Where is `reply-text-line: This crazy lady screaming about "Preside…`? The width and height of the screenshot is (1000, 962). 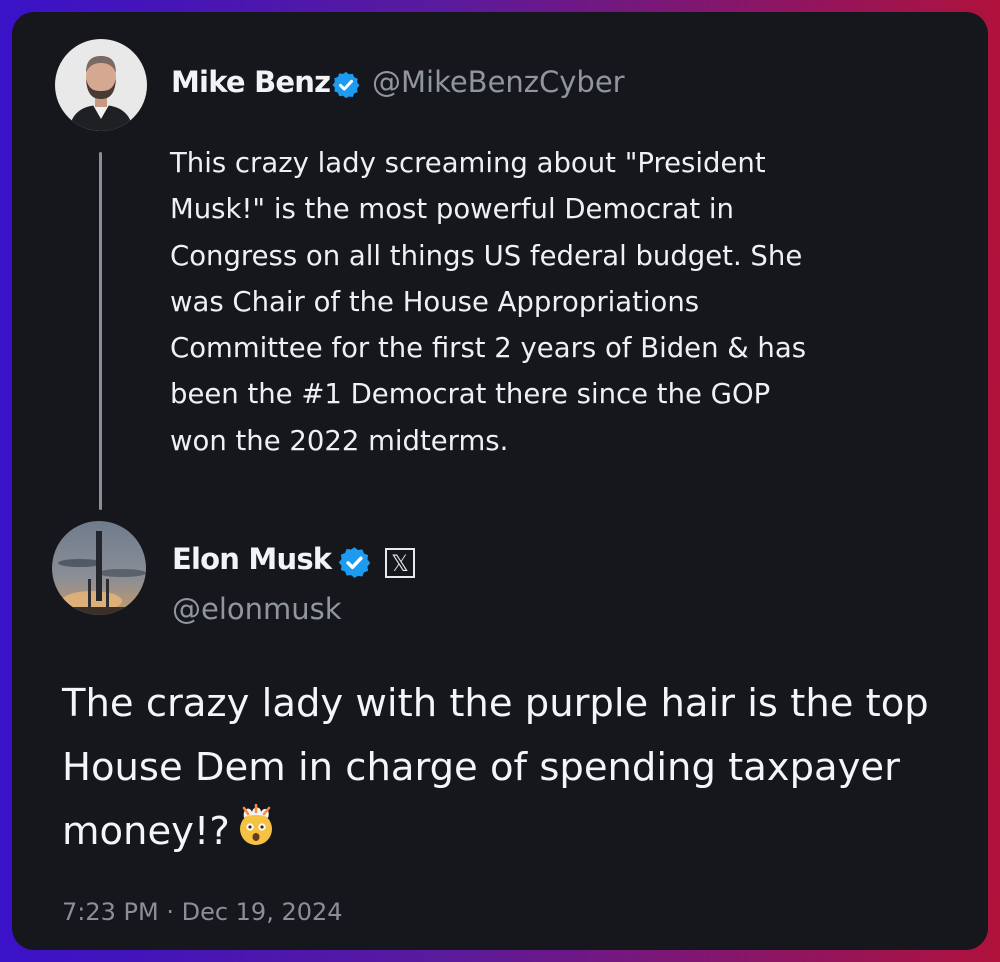 reply-text-line: This crazy lady screaming about "Preside… is located at coordinates (468, 163).